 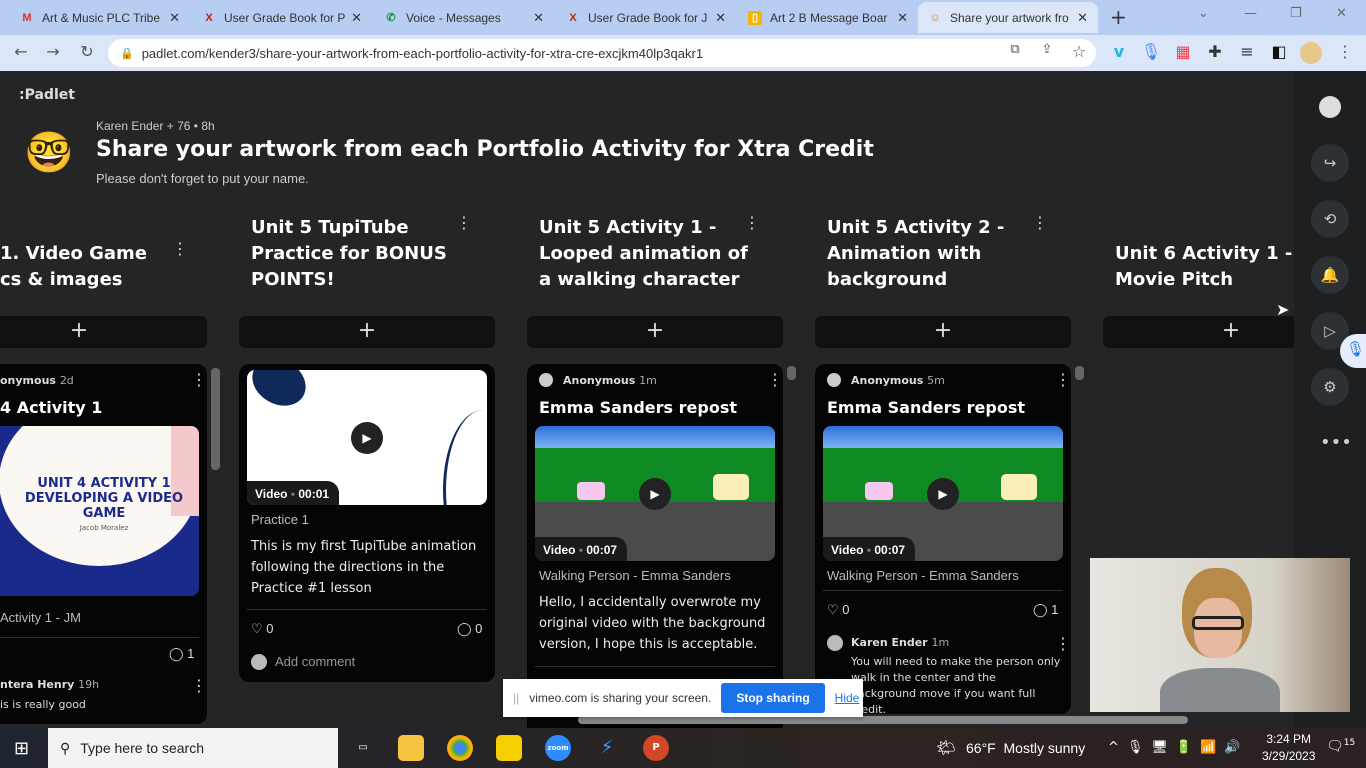 What do you see at coordinates (1183, 51) in the screenshot?
I see `extension-icon: ▦` at bounding box center [1183, 51].